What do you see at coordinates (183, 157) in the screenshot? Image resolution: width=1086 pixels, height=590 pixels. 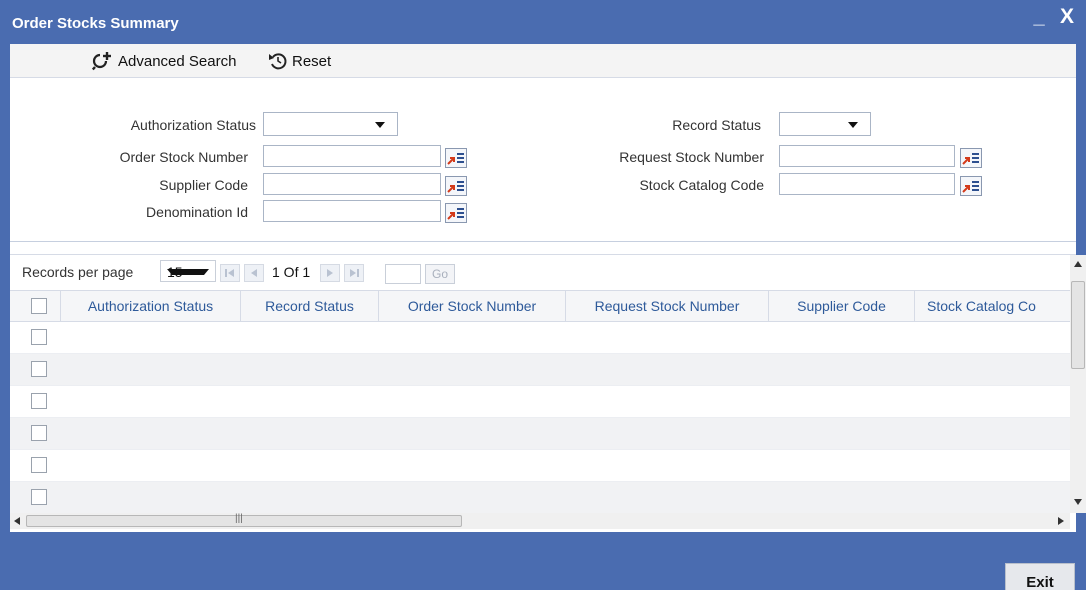 I see `order-stock-number-label: Order Stock Number` at bounding box center [183, 157].